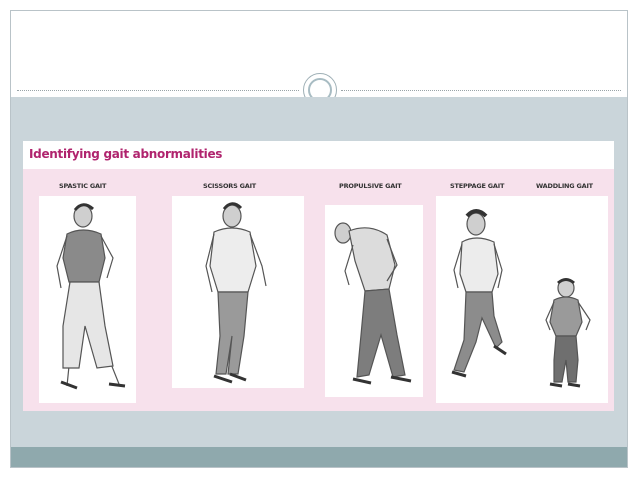  I want to click on steppage-gait-figure-icon, so click(479, 293).